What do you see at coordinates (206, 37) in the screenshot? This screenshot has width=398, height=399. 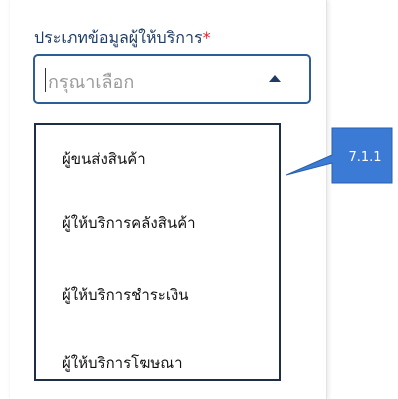 I see `required-mark: *` at bounding box center [206, 37].